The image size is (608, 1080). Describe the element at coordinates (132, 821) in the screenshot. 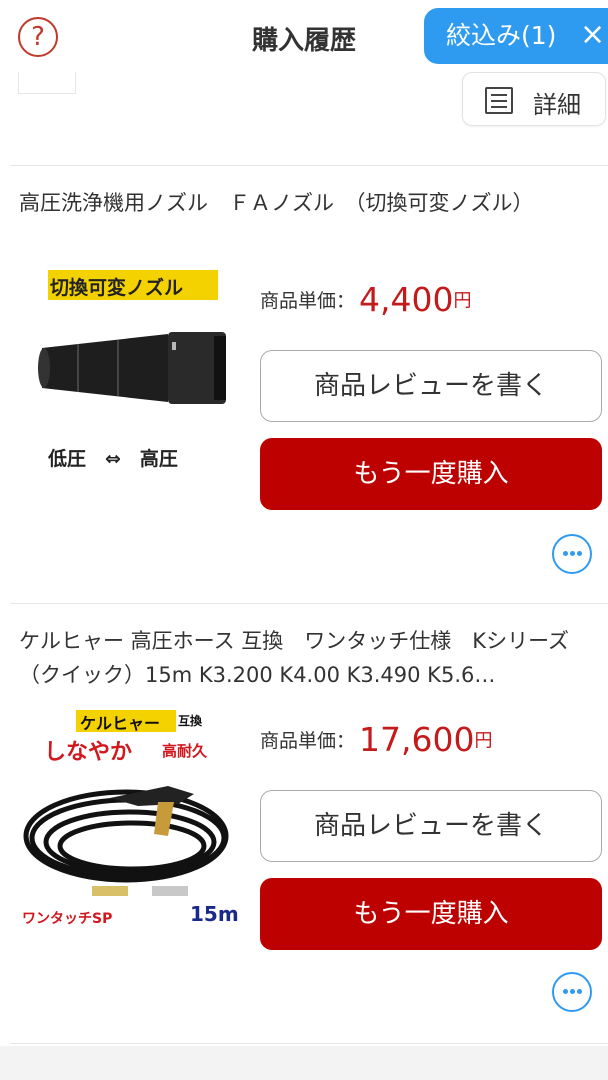

I see `product-image-hose: ケルヒャー 互換 しなやか 高耐久 ワンタッチSP 15m` at that location.